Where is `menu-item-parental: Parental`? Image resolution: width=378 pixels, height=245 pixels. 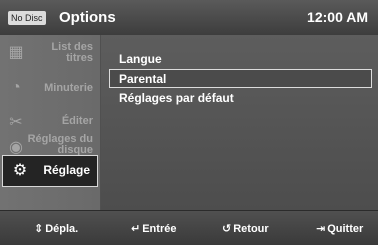 menu-item-parental: Parental is located at coordinates (142, 79).